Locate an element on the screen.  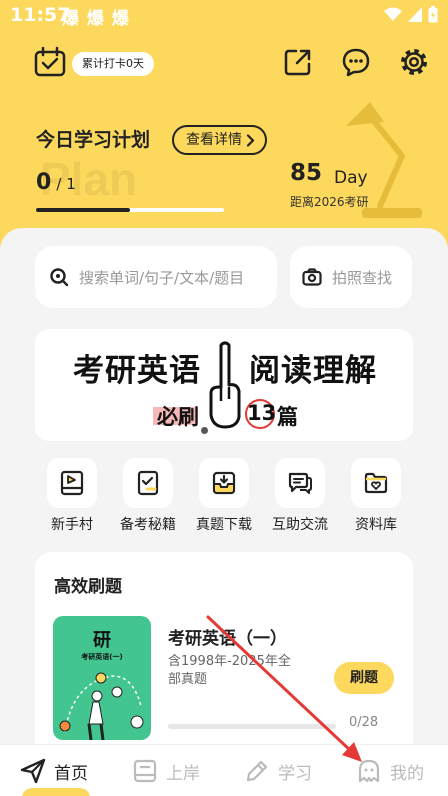
pointing-hand-icon is located at coordinates (225, 385).